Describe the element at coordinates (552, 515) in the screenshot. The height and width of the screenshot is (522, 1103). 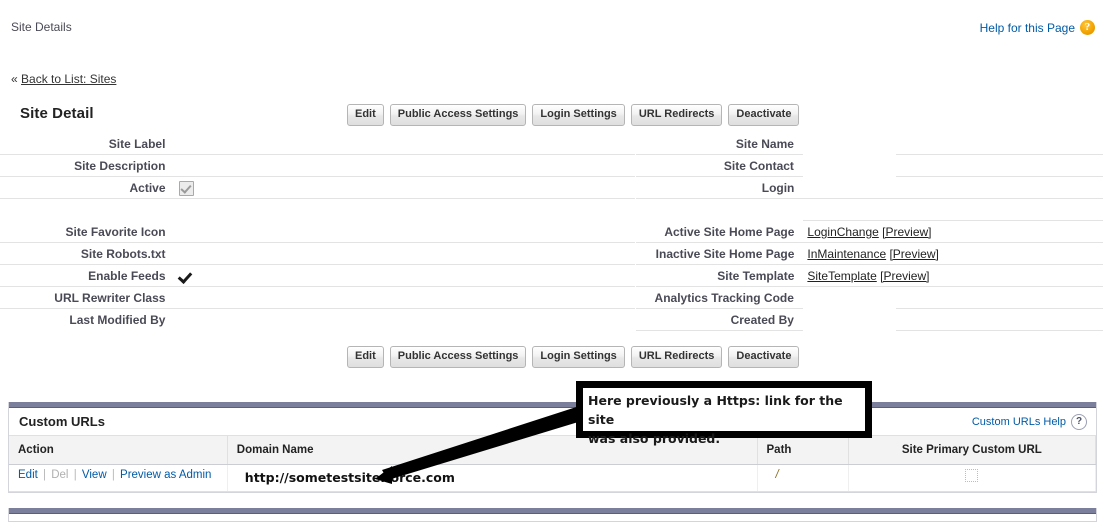
I see `site-visualforce-pages-panel-partial` at that location.